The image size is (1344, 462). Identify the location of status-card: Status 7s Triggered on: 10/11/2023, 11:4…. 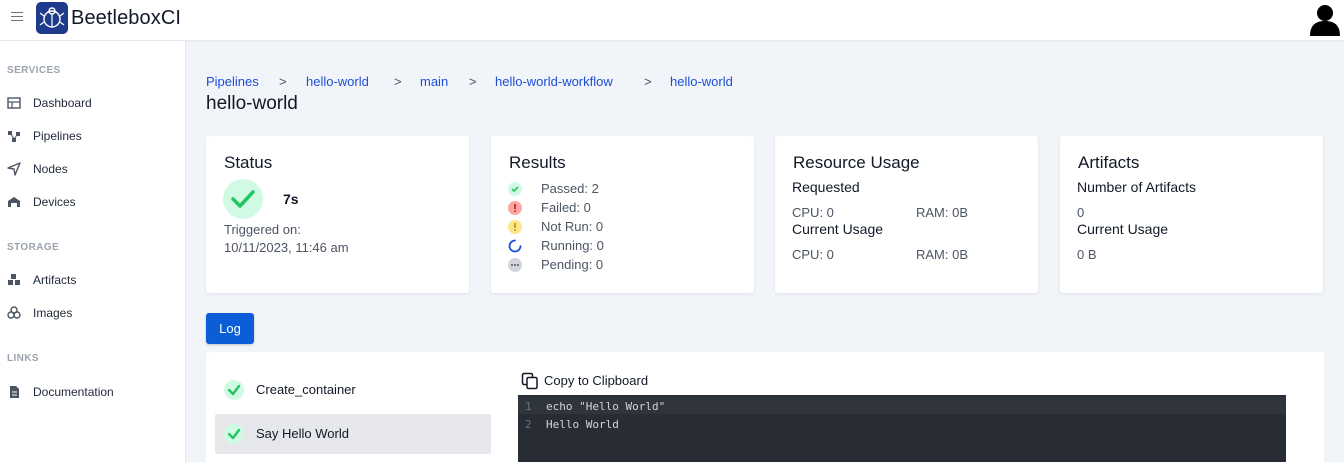
(337, 214).